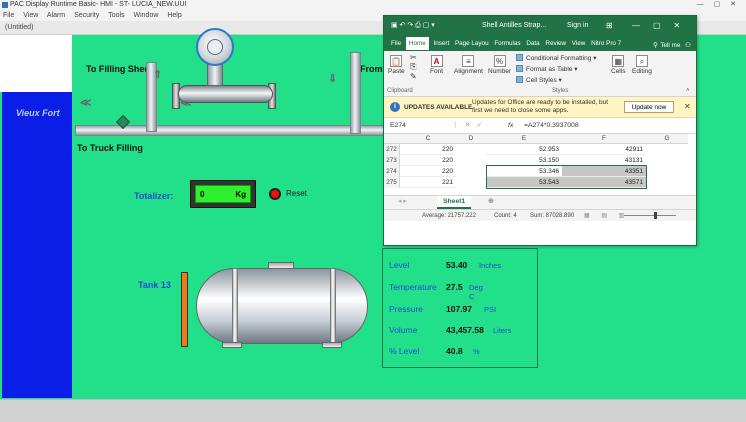 The height and width of the screenshot is (422, 746). I want to click on reading-row-temperature: Temperature 27.5 Deg C, so click(436, 291).